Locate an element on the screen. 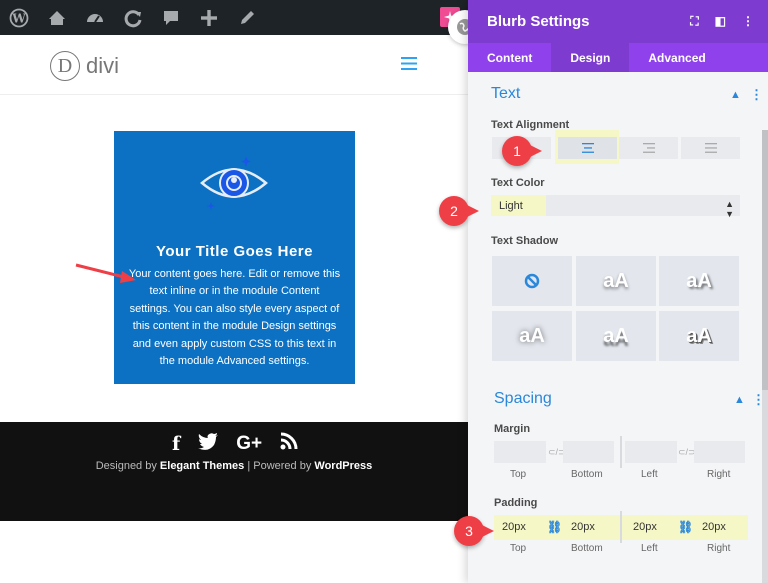  spacing-section-menu-icon: ⋮ is located at coordinates (758, 400).